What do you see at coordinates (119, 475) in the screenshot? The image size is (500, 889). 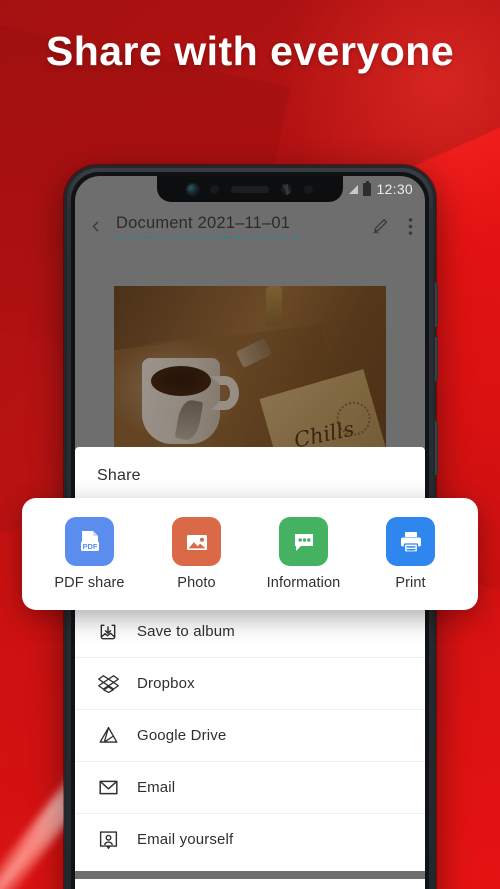 I see `share-sheet-title: Share` at bounding box center [119, 475].